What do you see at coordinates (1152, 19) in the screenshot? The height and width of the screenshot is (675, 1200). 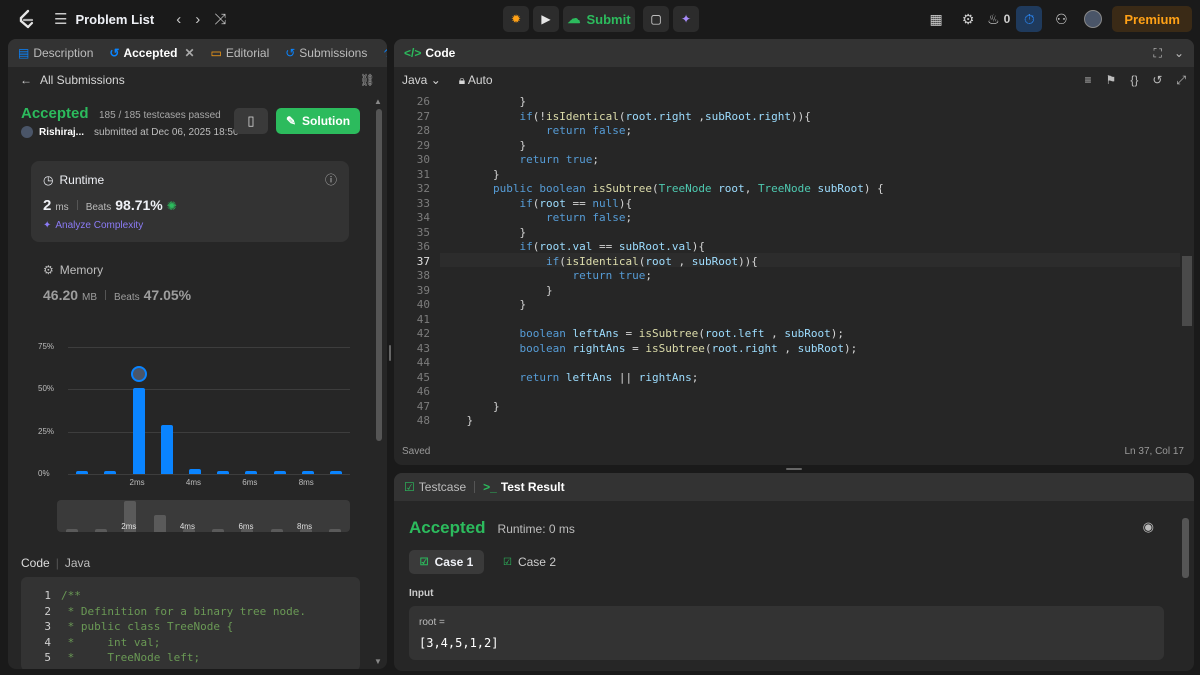 I see `premium-button: Premium` at bounding box center [1152, 19].